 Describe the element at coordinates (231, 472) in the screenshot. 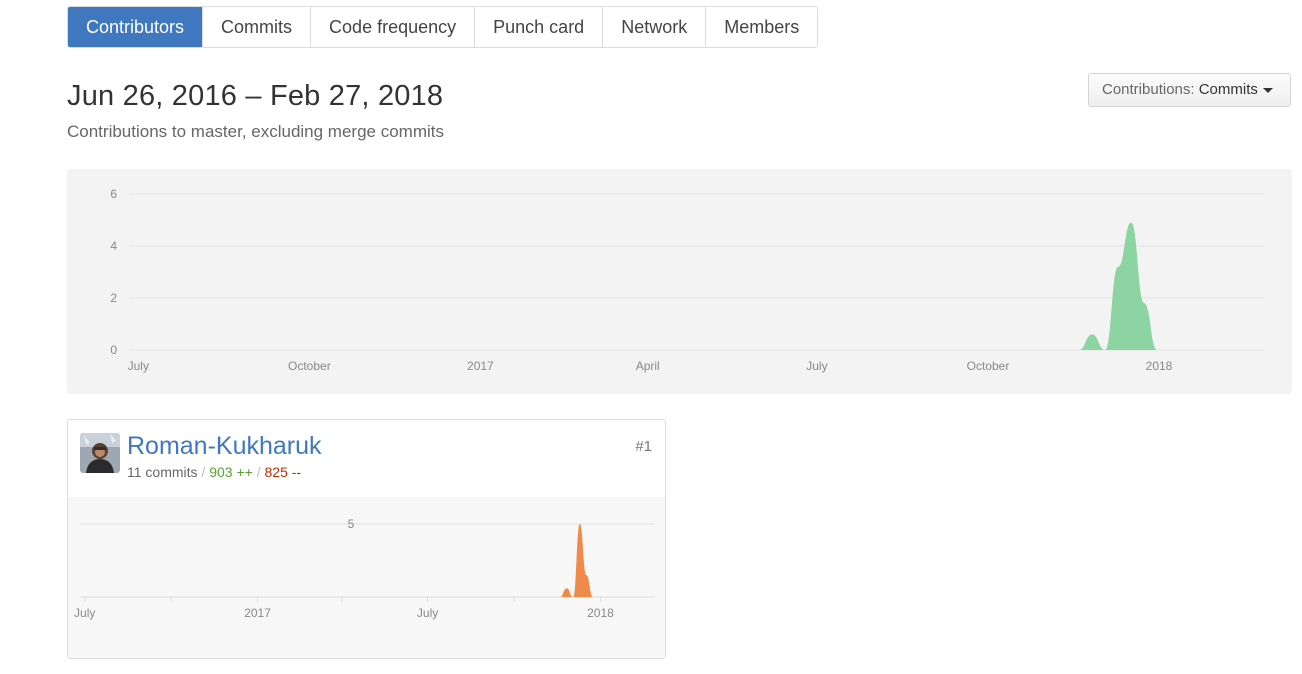

I see `additions-count: 903 ++` at that location.